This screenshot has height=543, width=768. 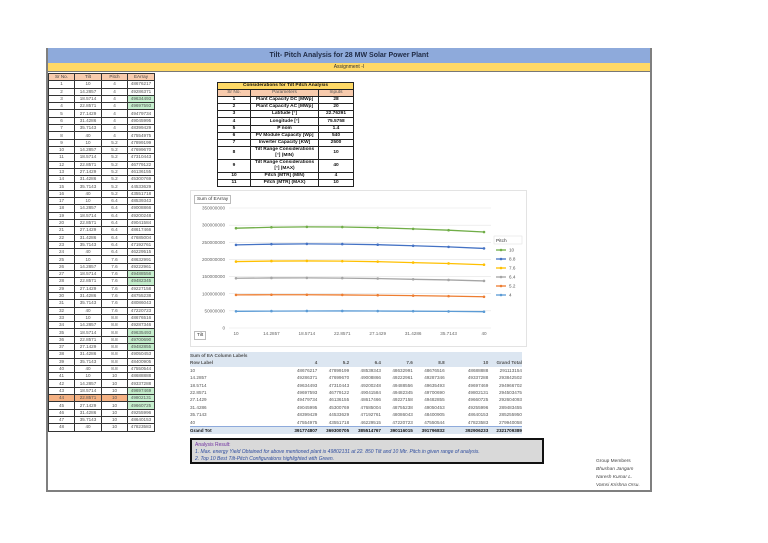 What do you see at coordinates (466, 414) in the screenshot?
I see `pivot-cell: 48640153` at bounding box center [466, 414].